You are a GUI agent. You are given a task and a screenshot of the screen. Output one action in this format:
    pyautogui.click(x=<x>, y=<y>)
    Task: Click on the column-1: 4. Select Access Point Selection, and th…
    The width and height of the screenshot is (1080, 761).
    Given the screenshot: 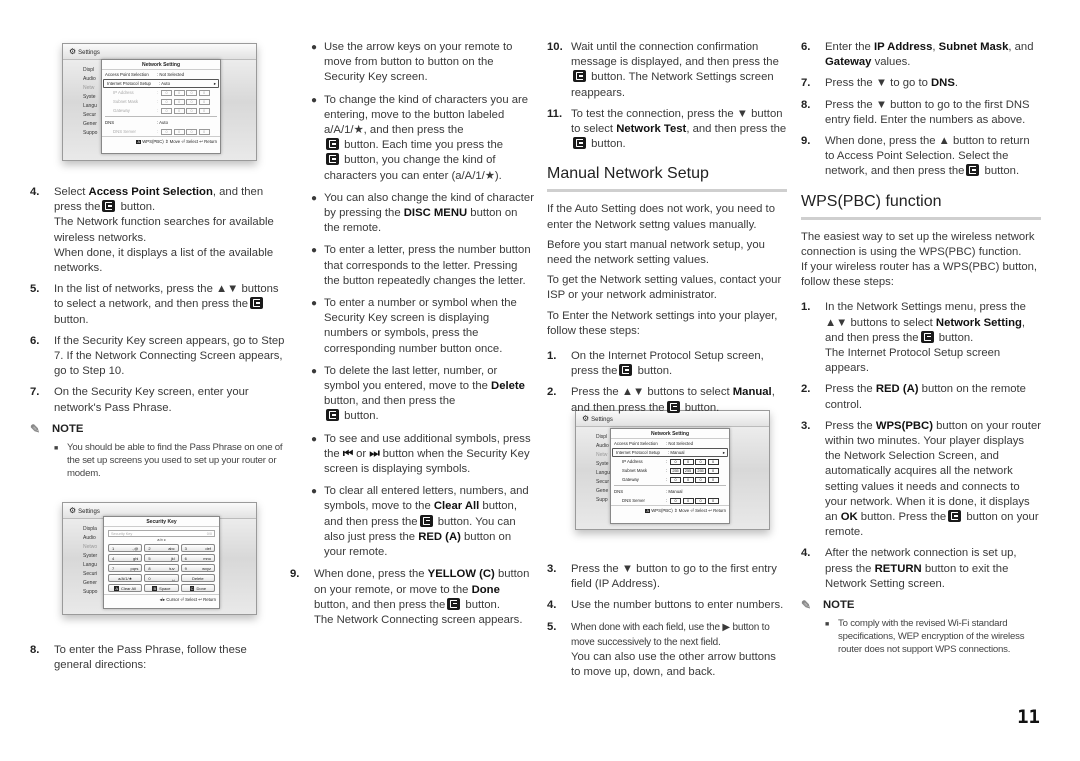 What is the action you would take?
    pyautogui.click(x=158, y=332)
    